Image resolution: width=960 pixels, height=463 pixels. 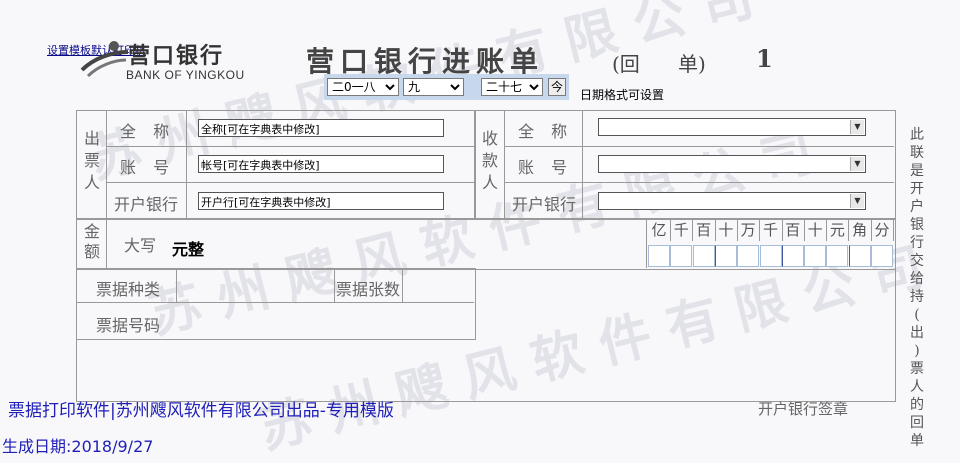 What do you see at coordinates (732, 164) in the screenshot?
I see `payee-account-select: ▼` at bounding box center [732, 164].